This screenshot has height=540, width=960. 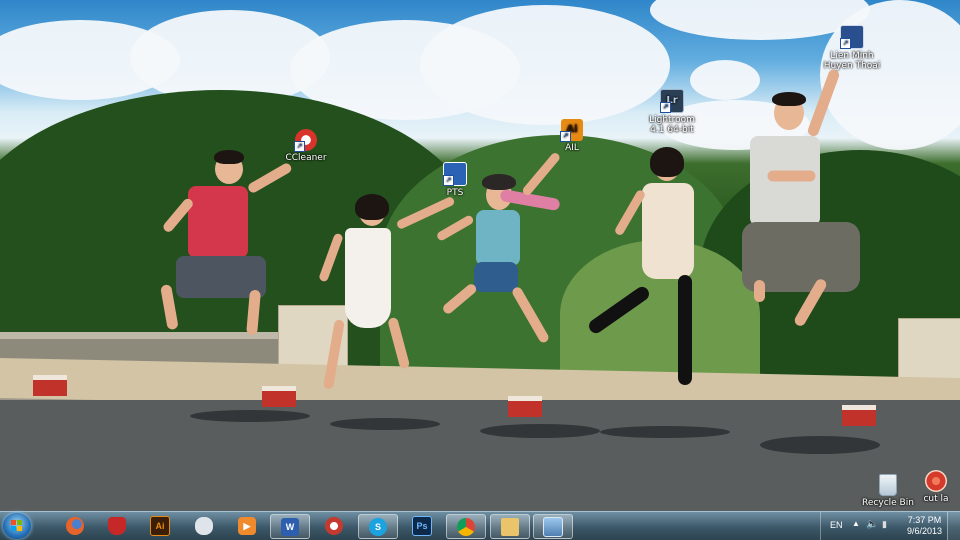 I want to click on ccleaner-icon: ↗, so click(x=305, y=140).